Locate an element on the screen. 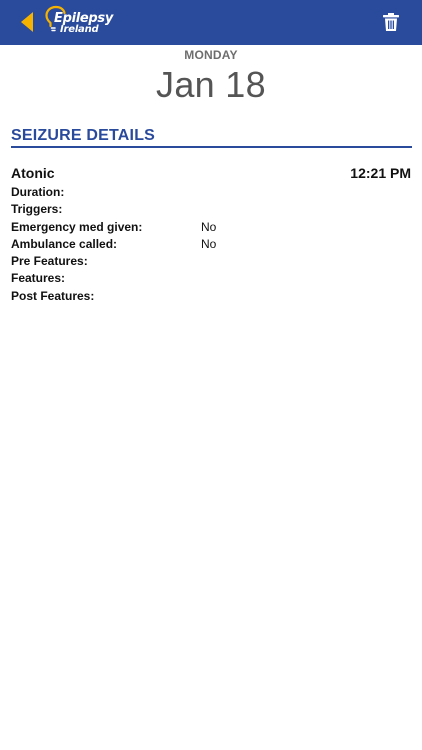  back-button is located at coordinates (27, 22).